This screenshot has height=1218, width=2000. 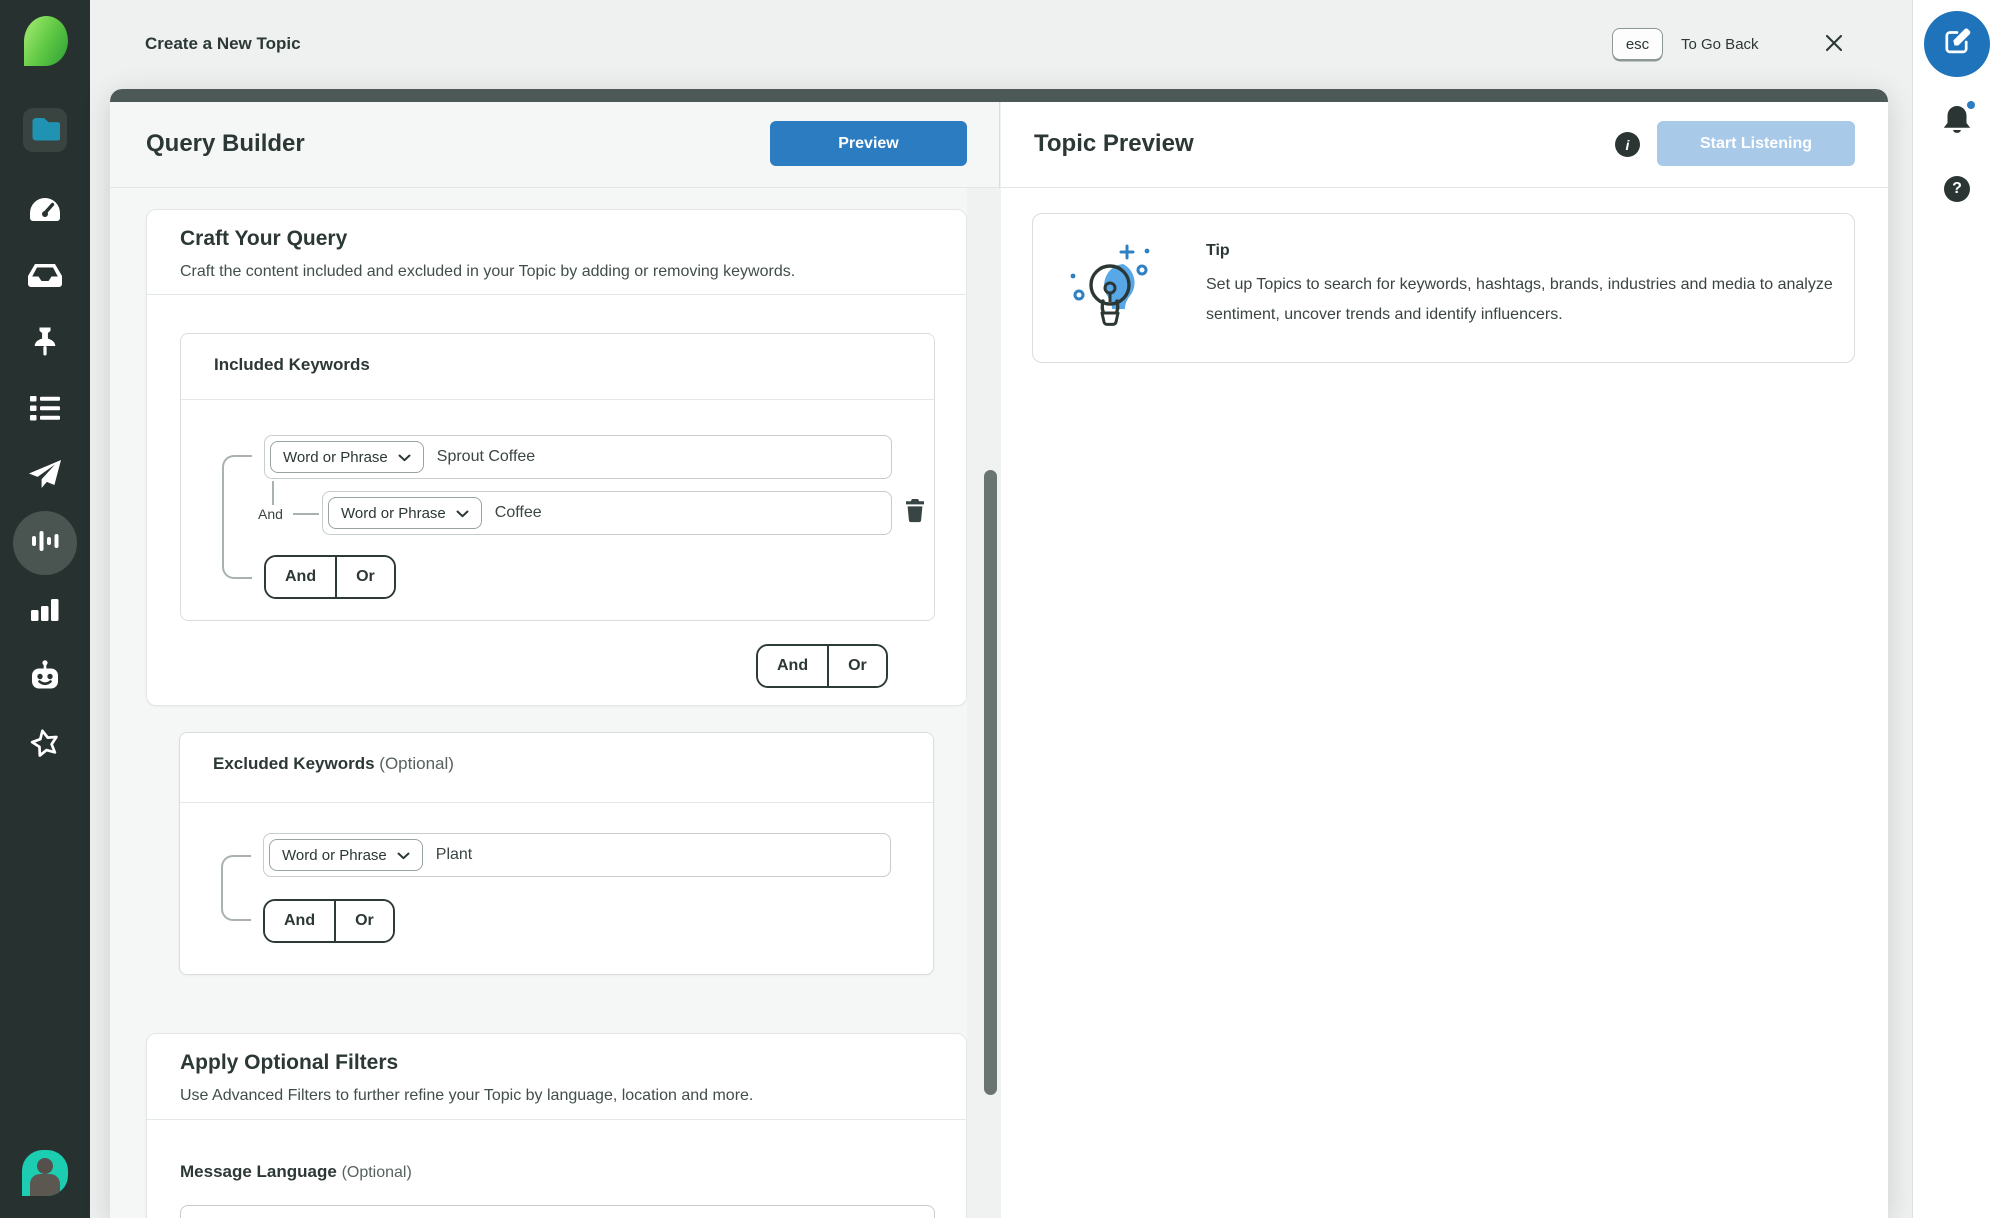 I want to click on page-title: Create a New Topic, so click(x=223, y=43).